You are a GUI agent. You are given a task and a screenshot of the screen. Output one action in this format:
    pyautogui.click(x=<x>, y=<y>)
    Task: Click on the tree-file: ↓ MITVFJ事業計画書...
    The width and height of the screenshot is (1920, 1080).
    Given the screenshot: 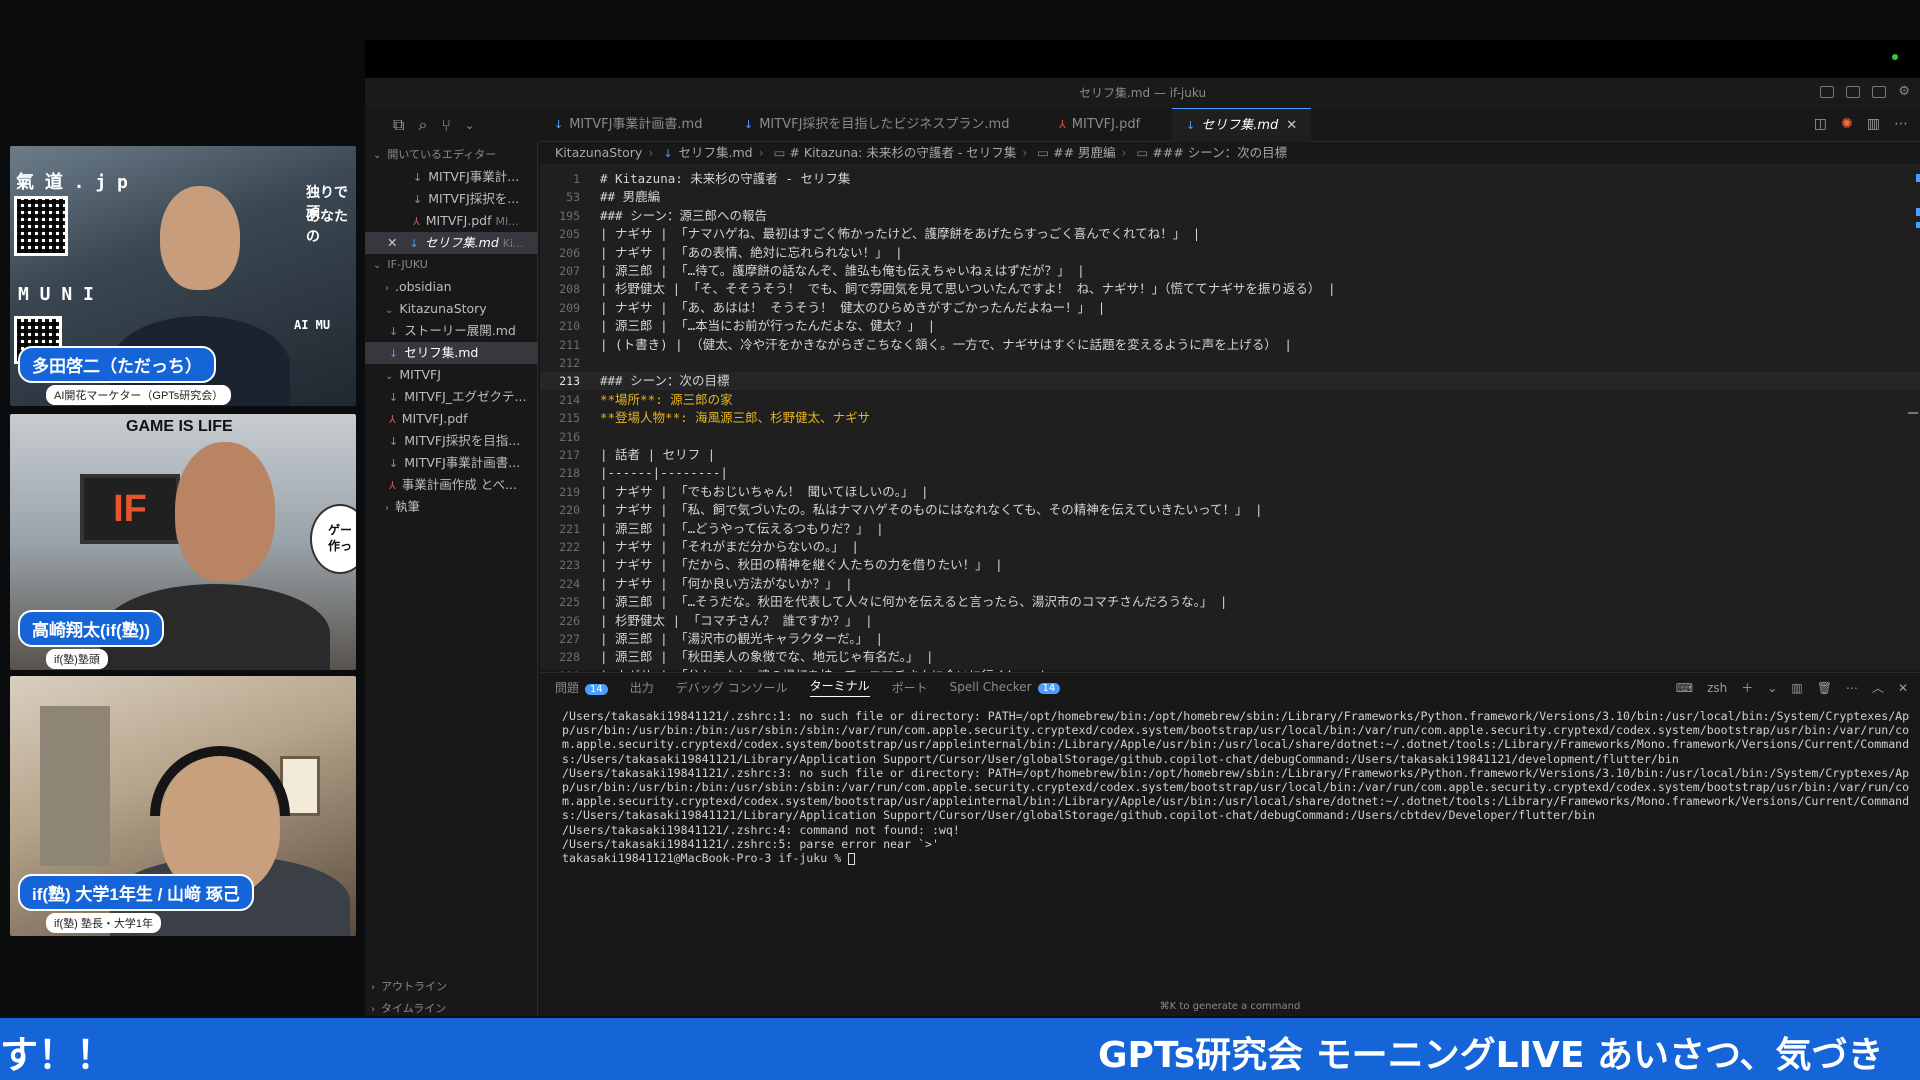 What is the action you would take?
    pyautogui.click(x=451, y=463)
    